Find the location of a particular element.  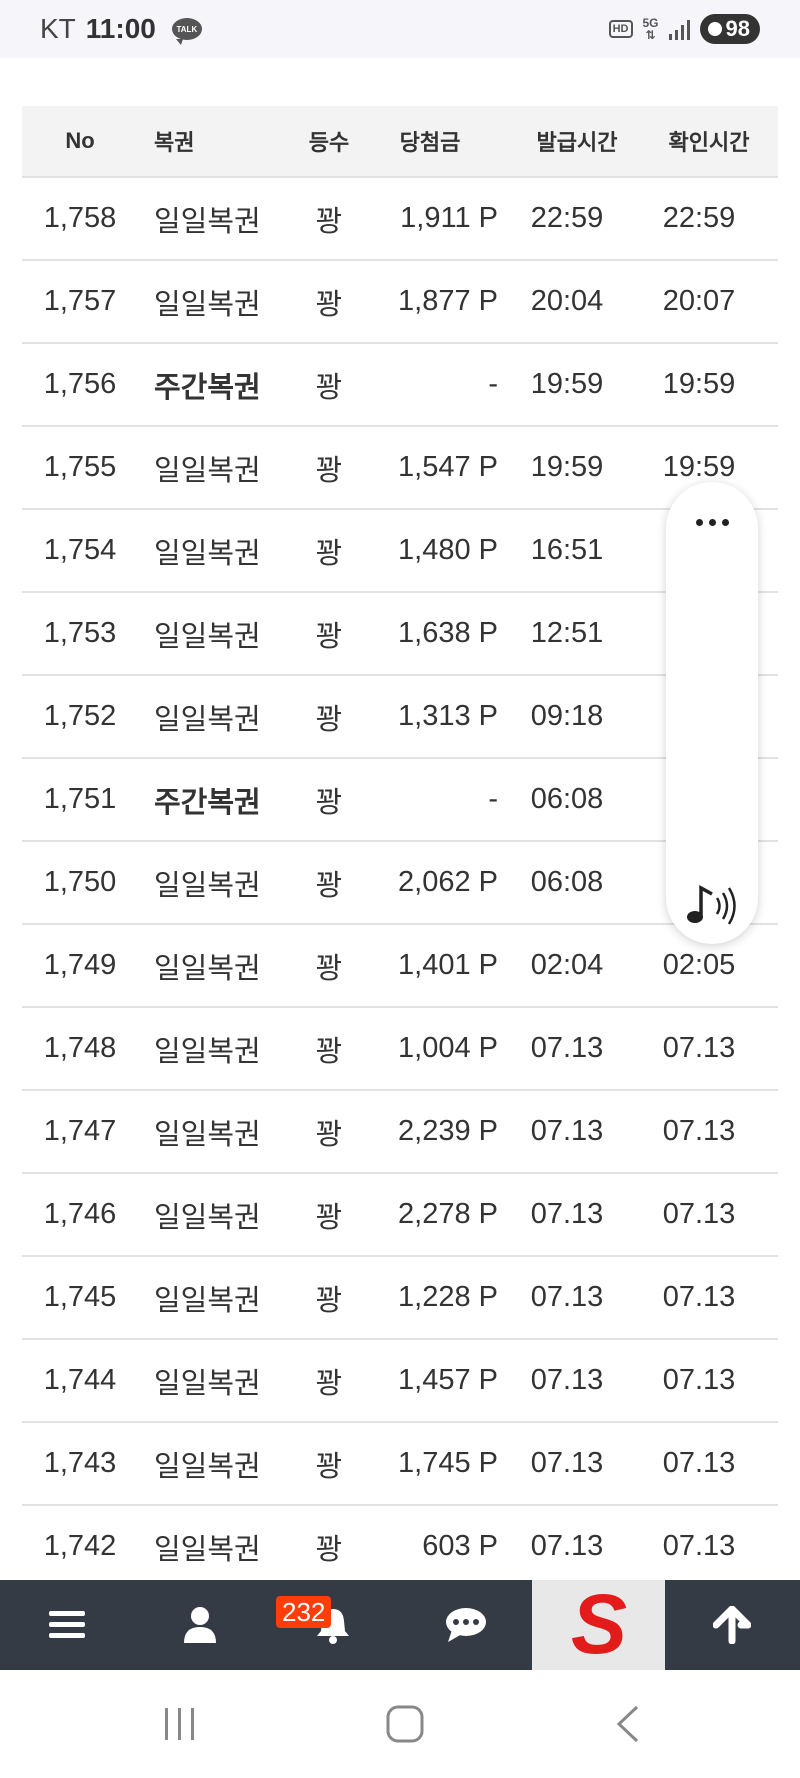

row-issue-time: 06:08 is located at coordinates (567, 882).